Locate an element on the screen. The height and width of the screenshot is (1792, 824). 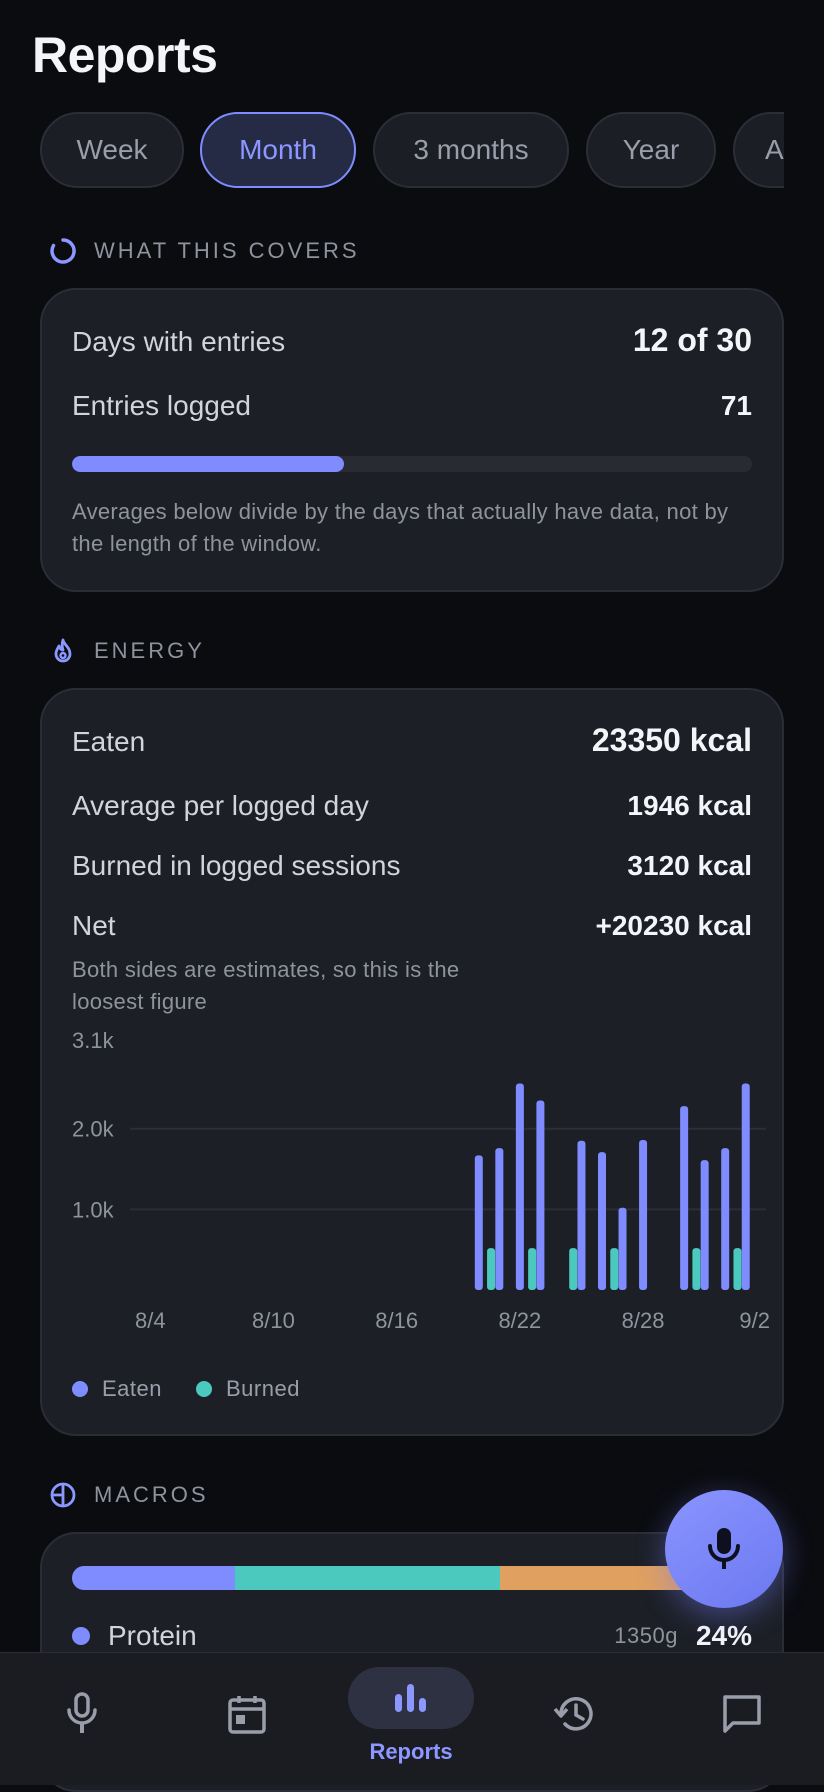
x-tick-label: 8/10 is located at coordinates (273, 1320).